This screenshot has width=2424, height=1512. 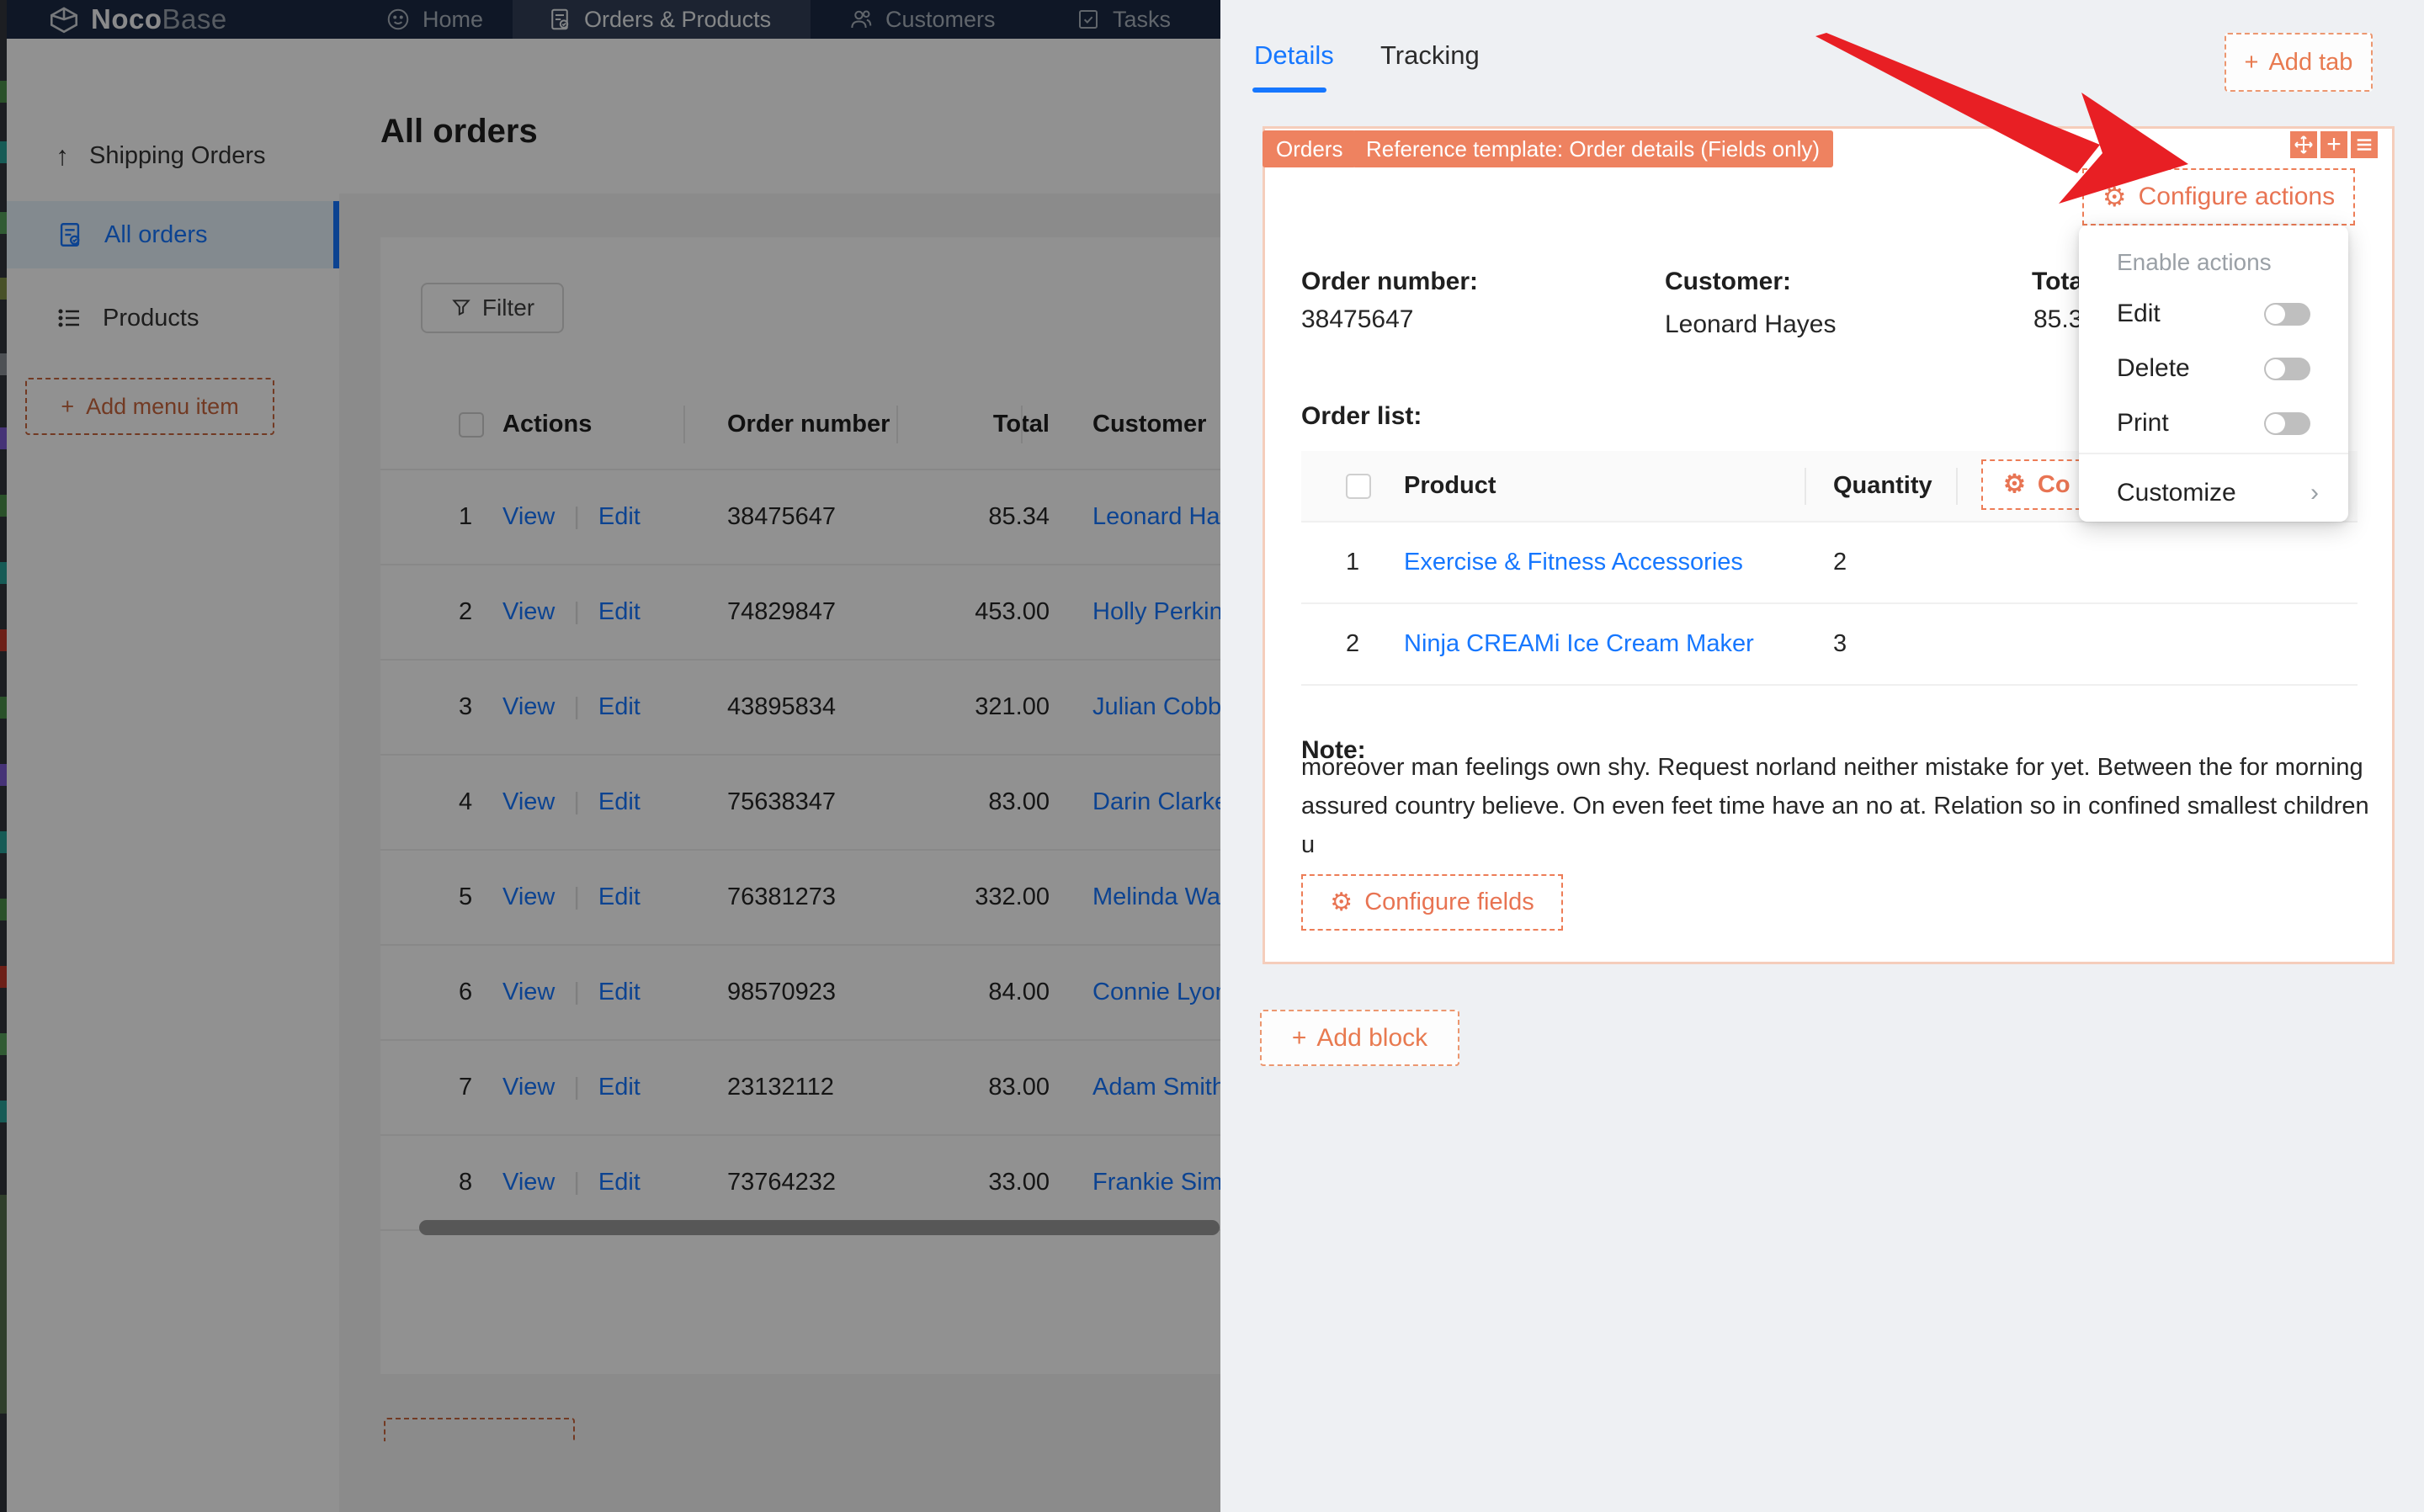 I want to click on select-all-checkbox, so click(x=1358, y=486).